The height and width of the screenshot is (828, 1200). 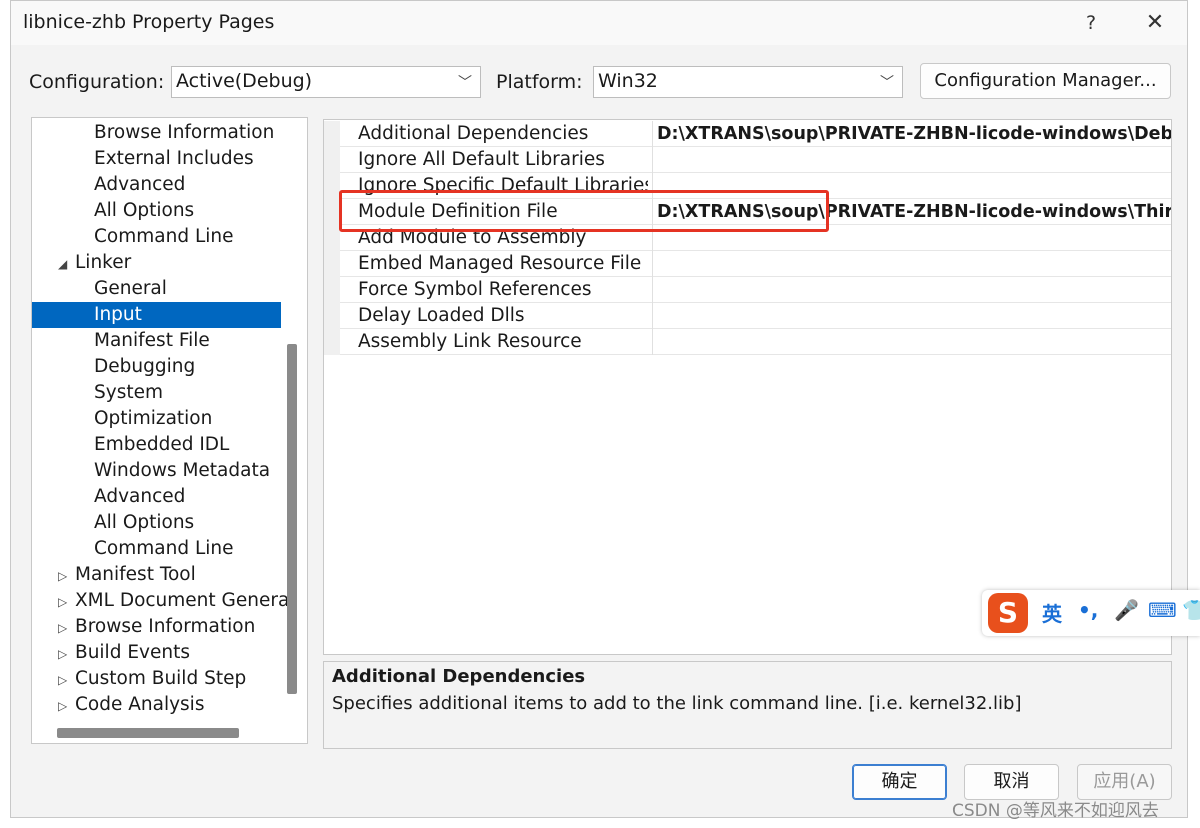 What do you see at coordinates (473, 133) in the screenshot?
I see `property-name: Additional Dependencies` at bounding box center [473, 133].